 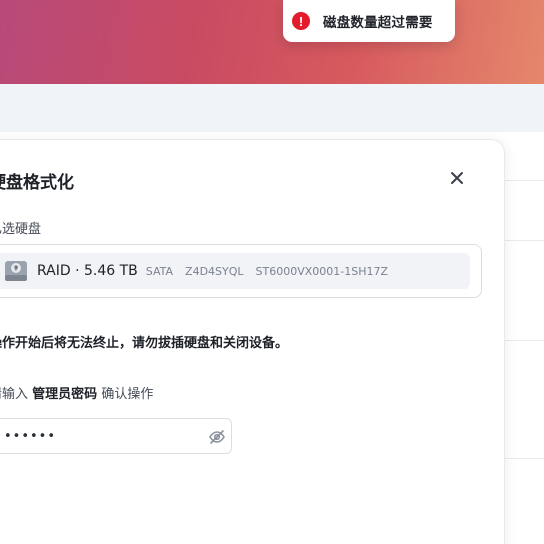 I want to click on selected-disk-label: 已选硬盘, so click(x=21, y=229).